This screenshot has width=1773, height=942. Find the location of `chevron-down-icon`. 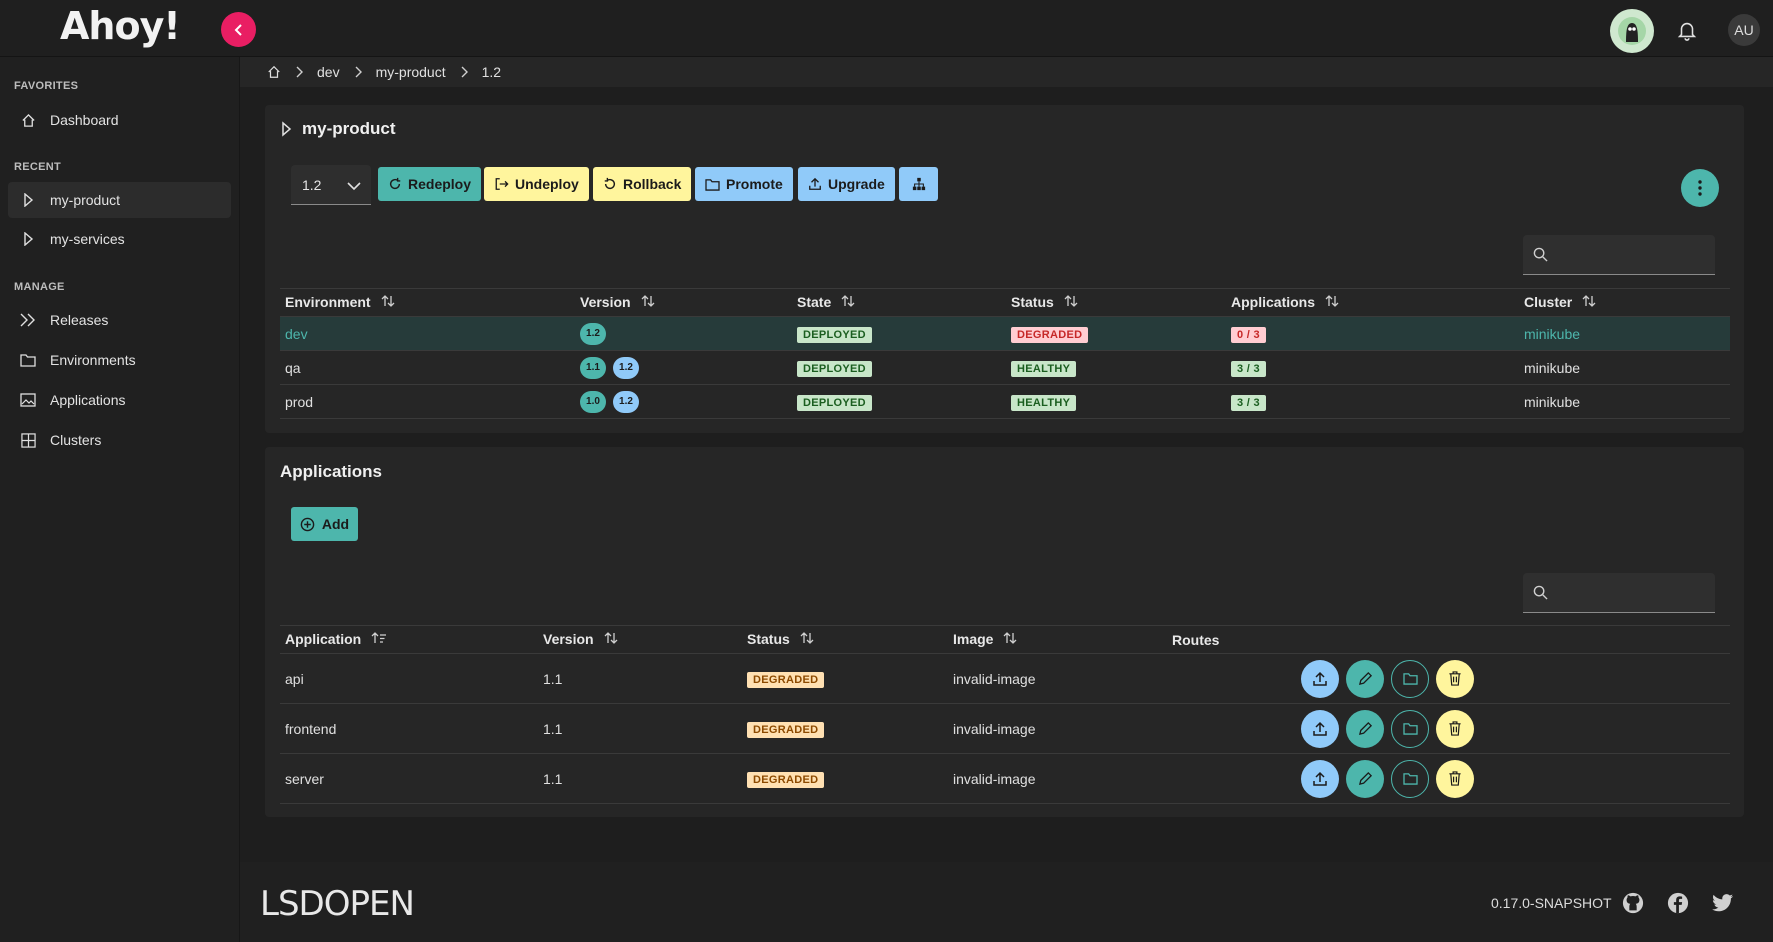

chevron-down-icon is located at coordinates (354, 186).